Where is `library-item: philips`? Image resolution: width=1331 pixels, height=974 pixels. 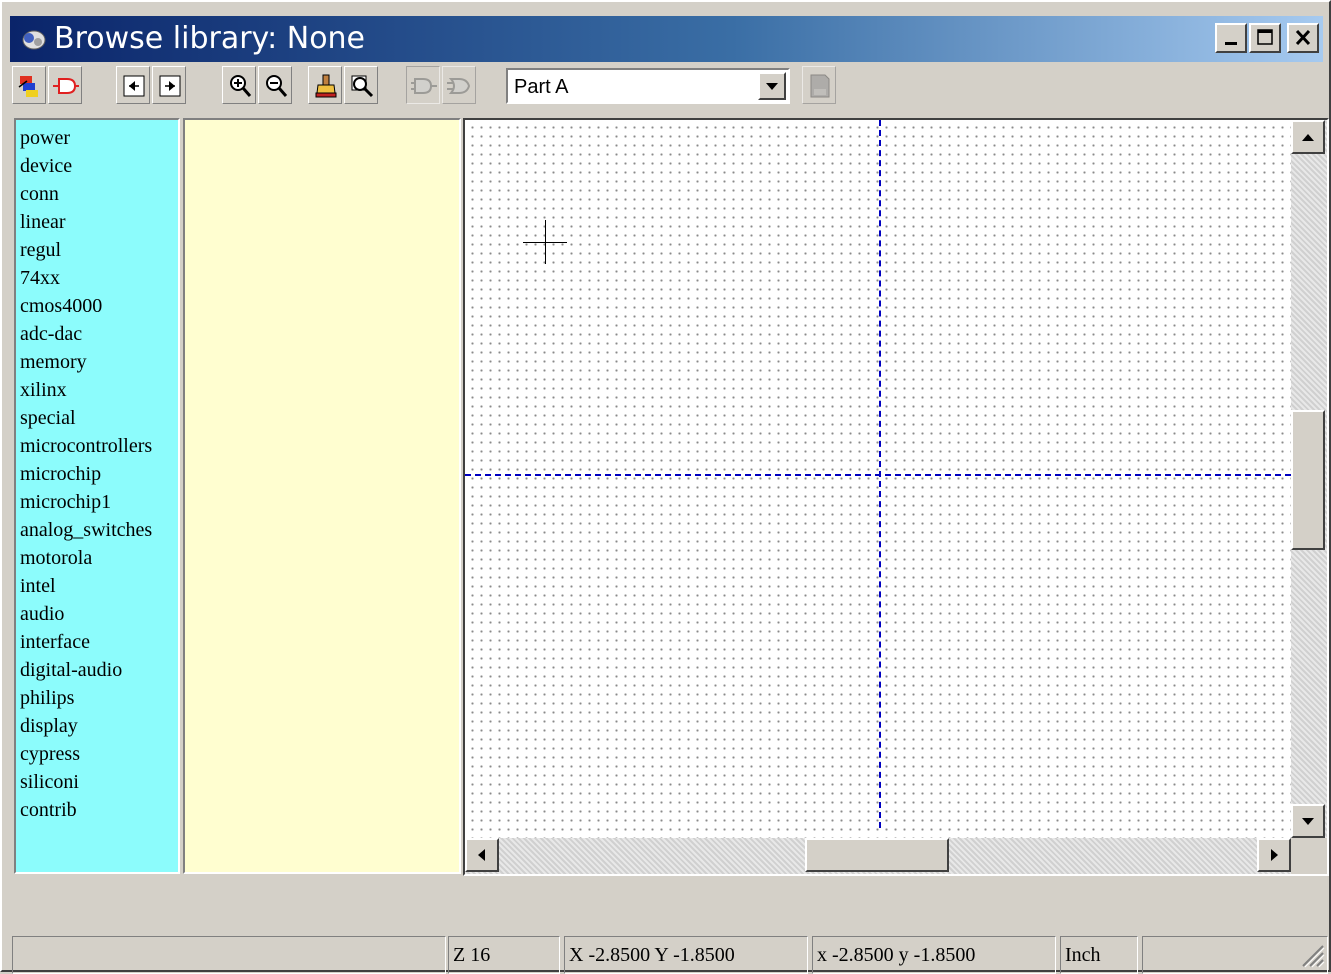
library-item: philips is located at coordinates (47, 698).